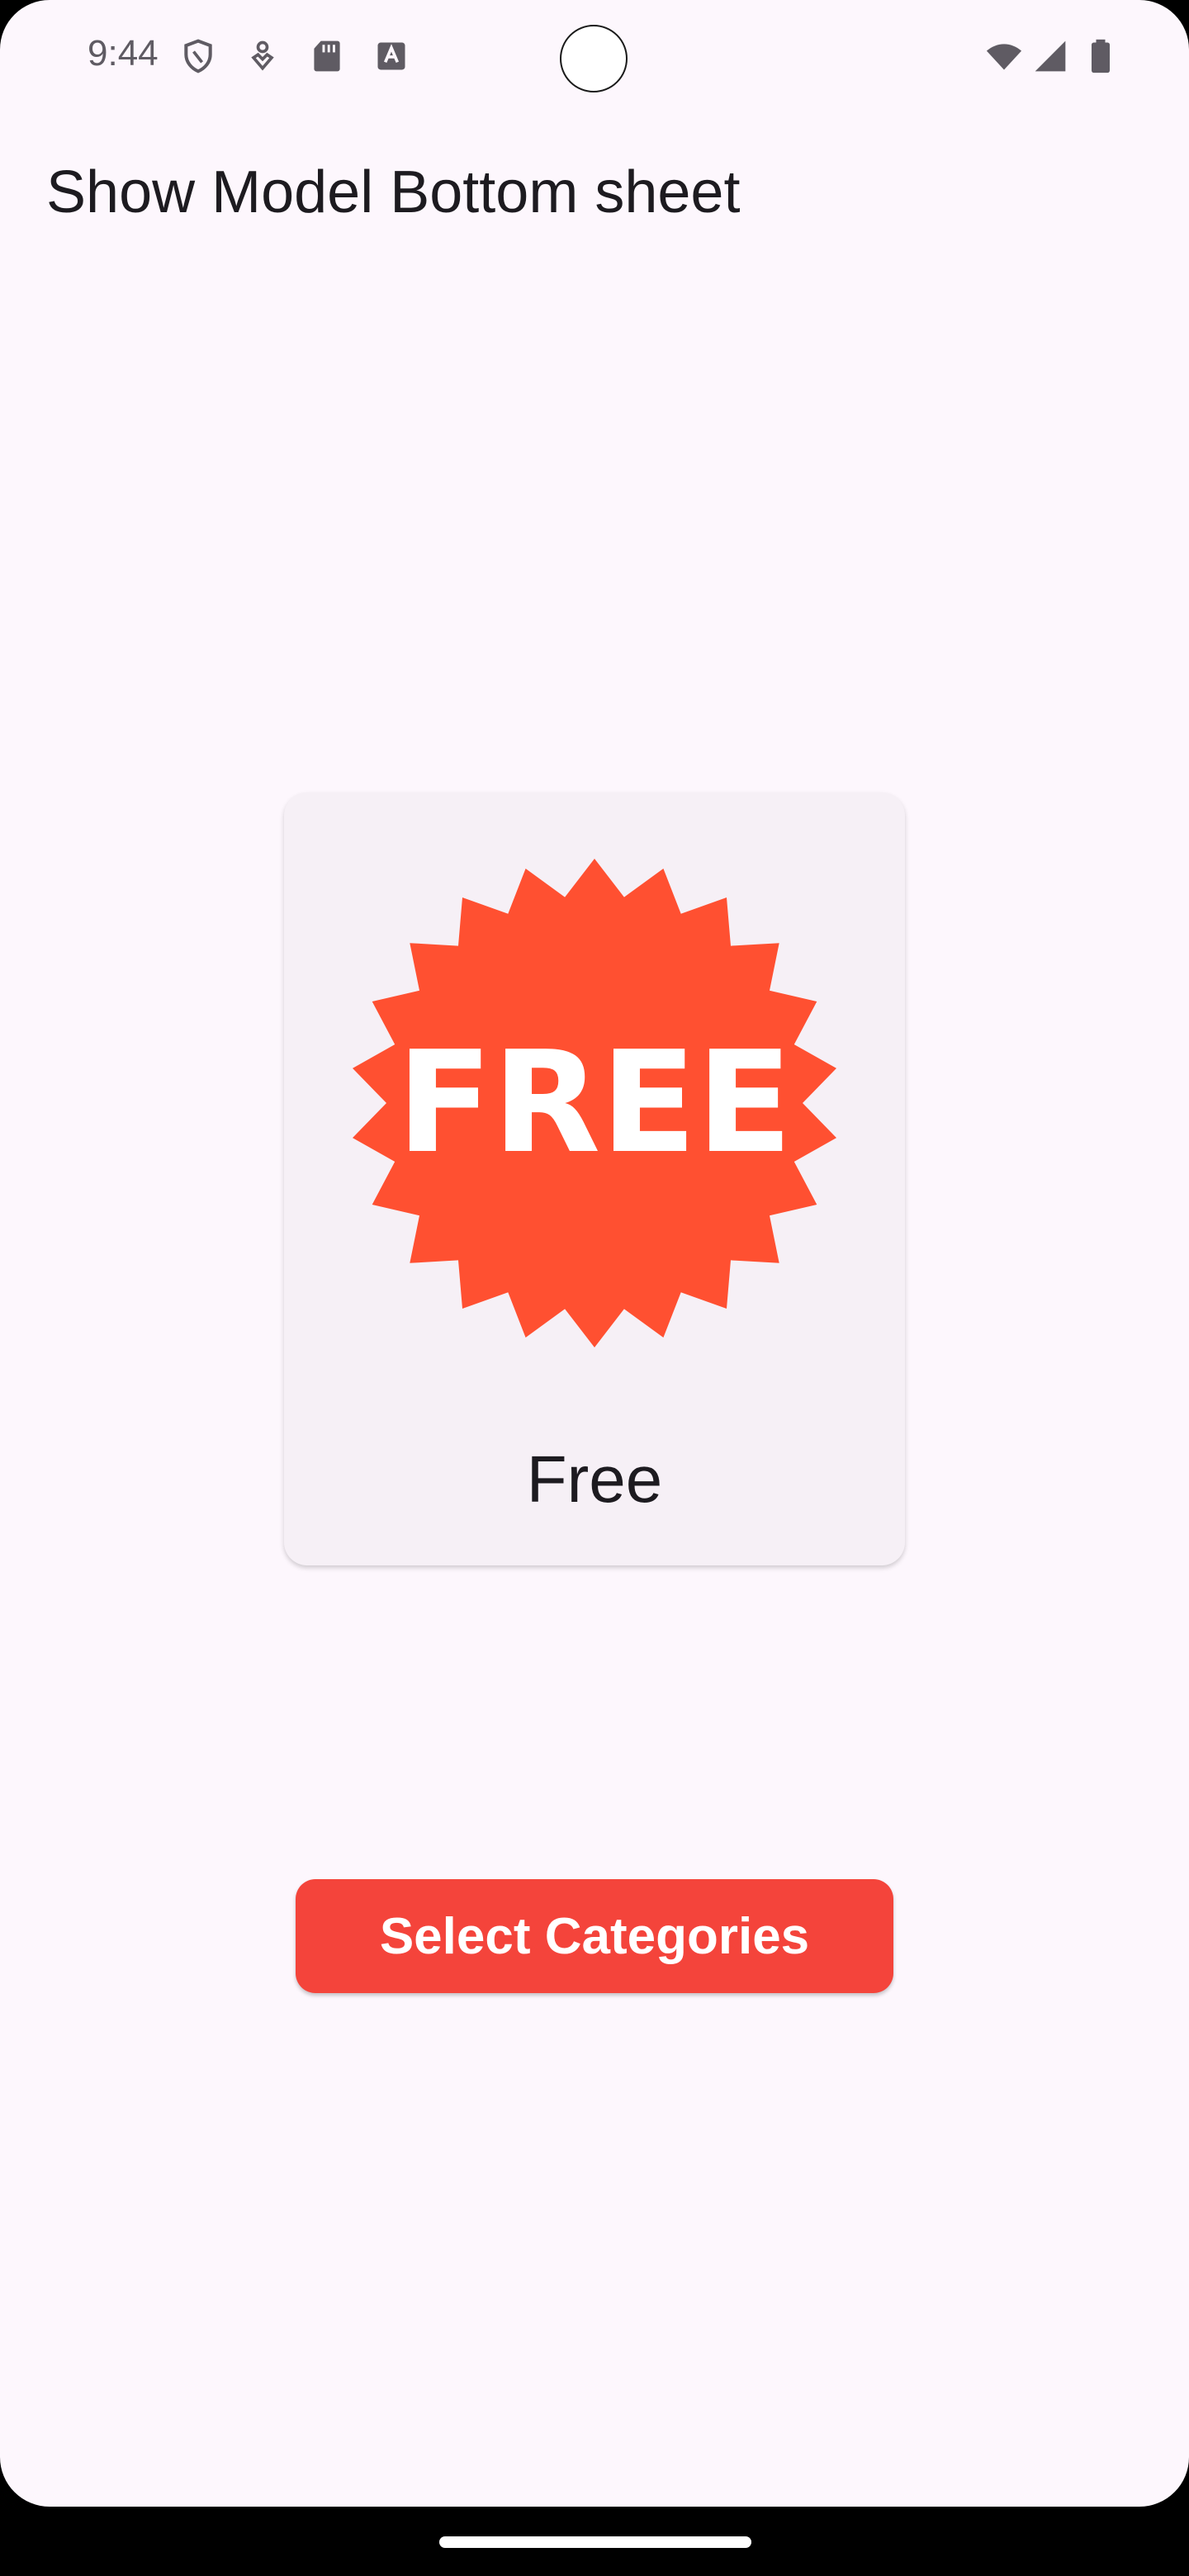 The width and height of the screenshot is (1189, 2576). I want to click on free-badge-image: FREE, so click(594, 1103).